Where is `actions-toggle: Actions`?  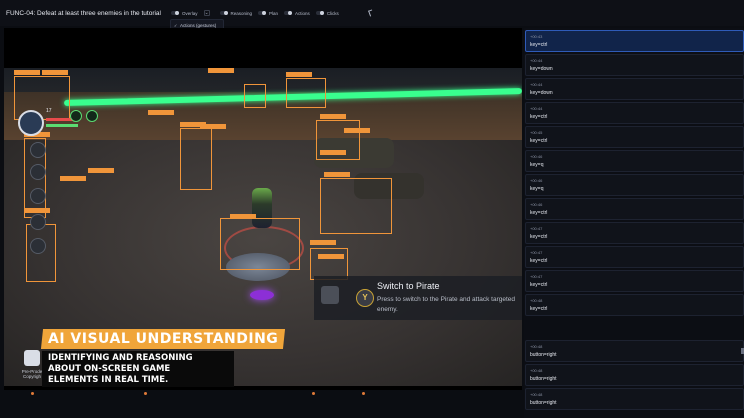
actions-toggle: Actions is located at coordinates (297, 13).